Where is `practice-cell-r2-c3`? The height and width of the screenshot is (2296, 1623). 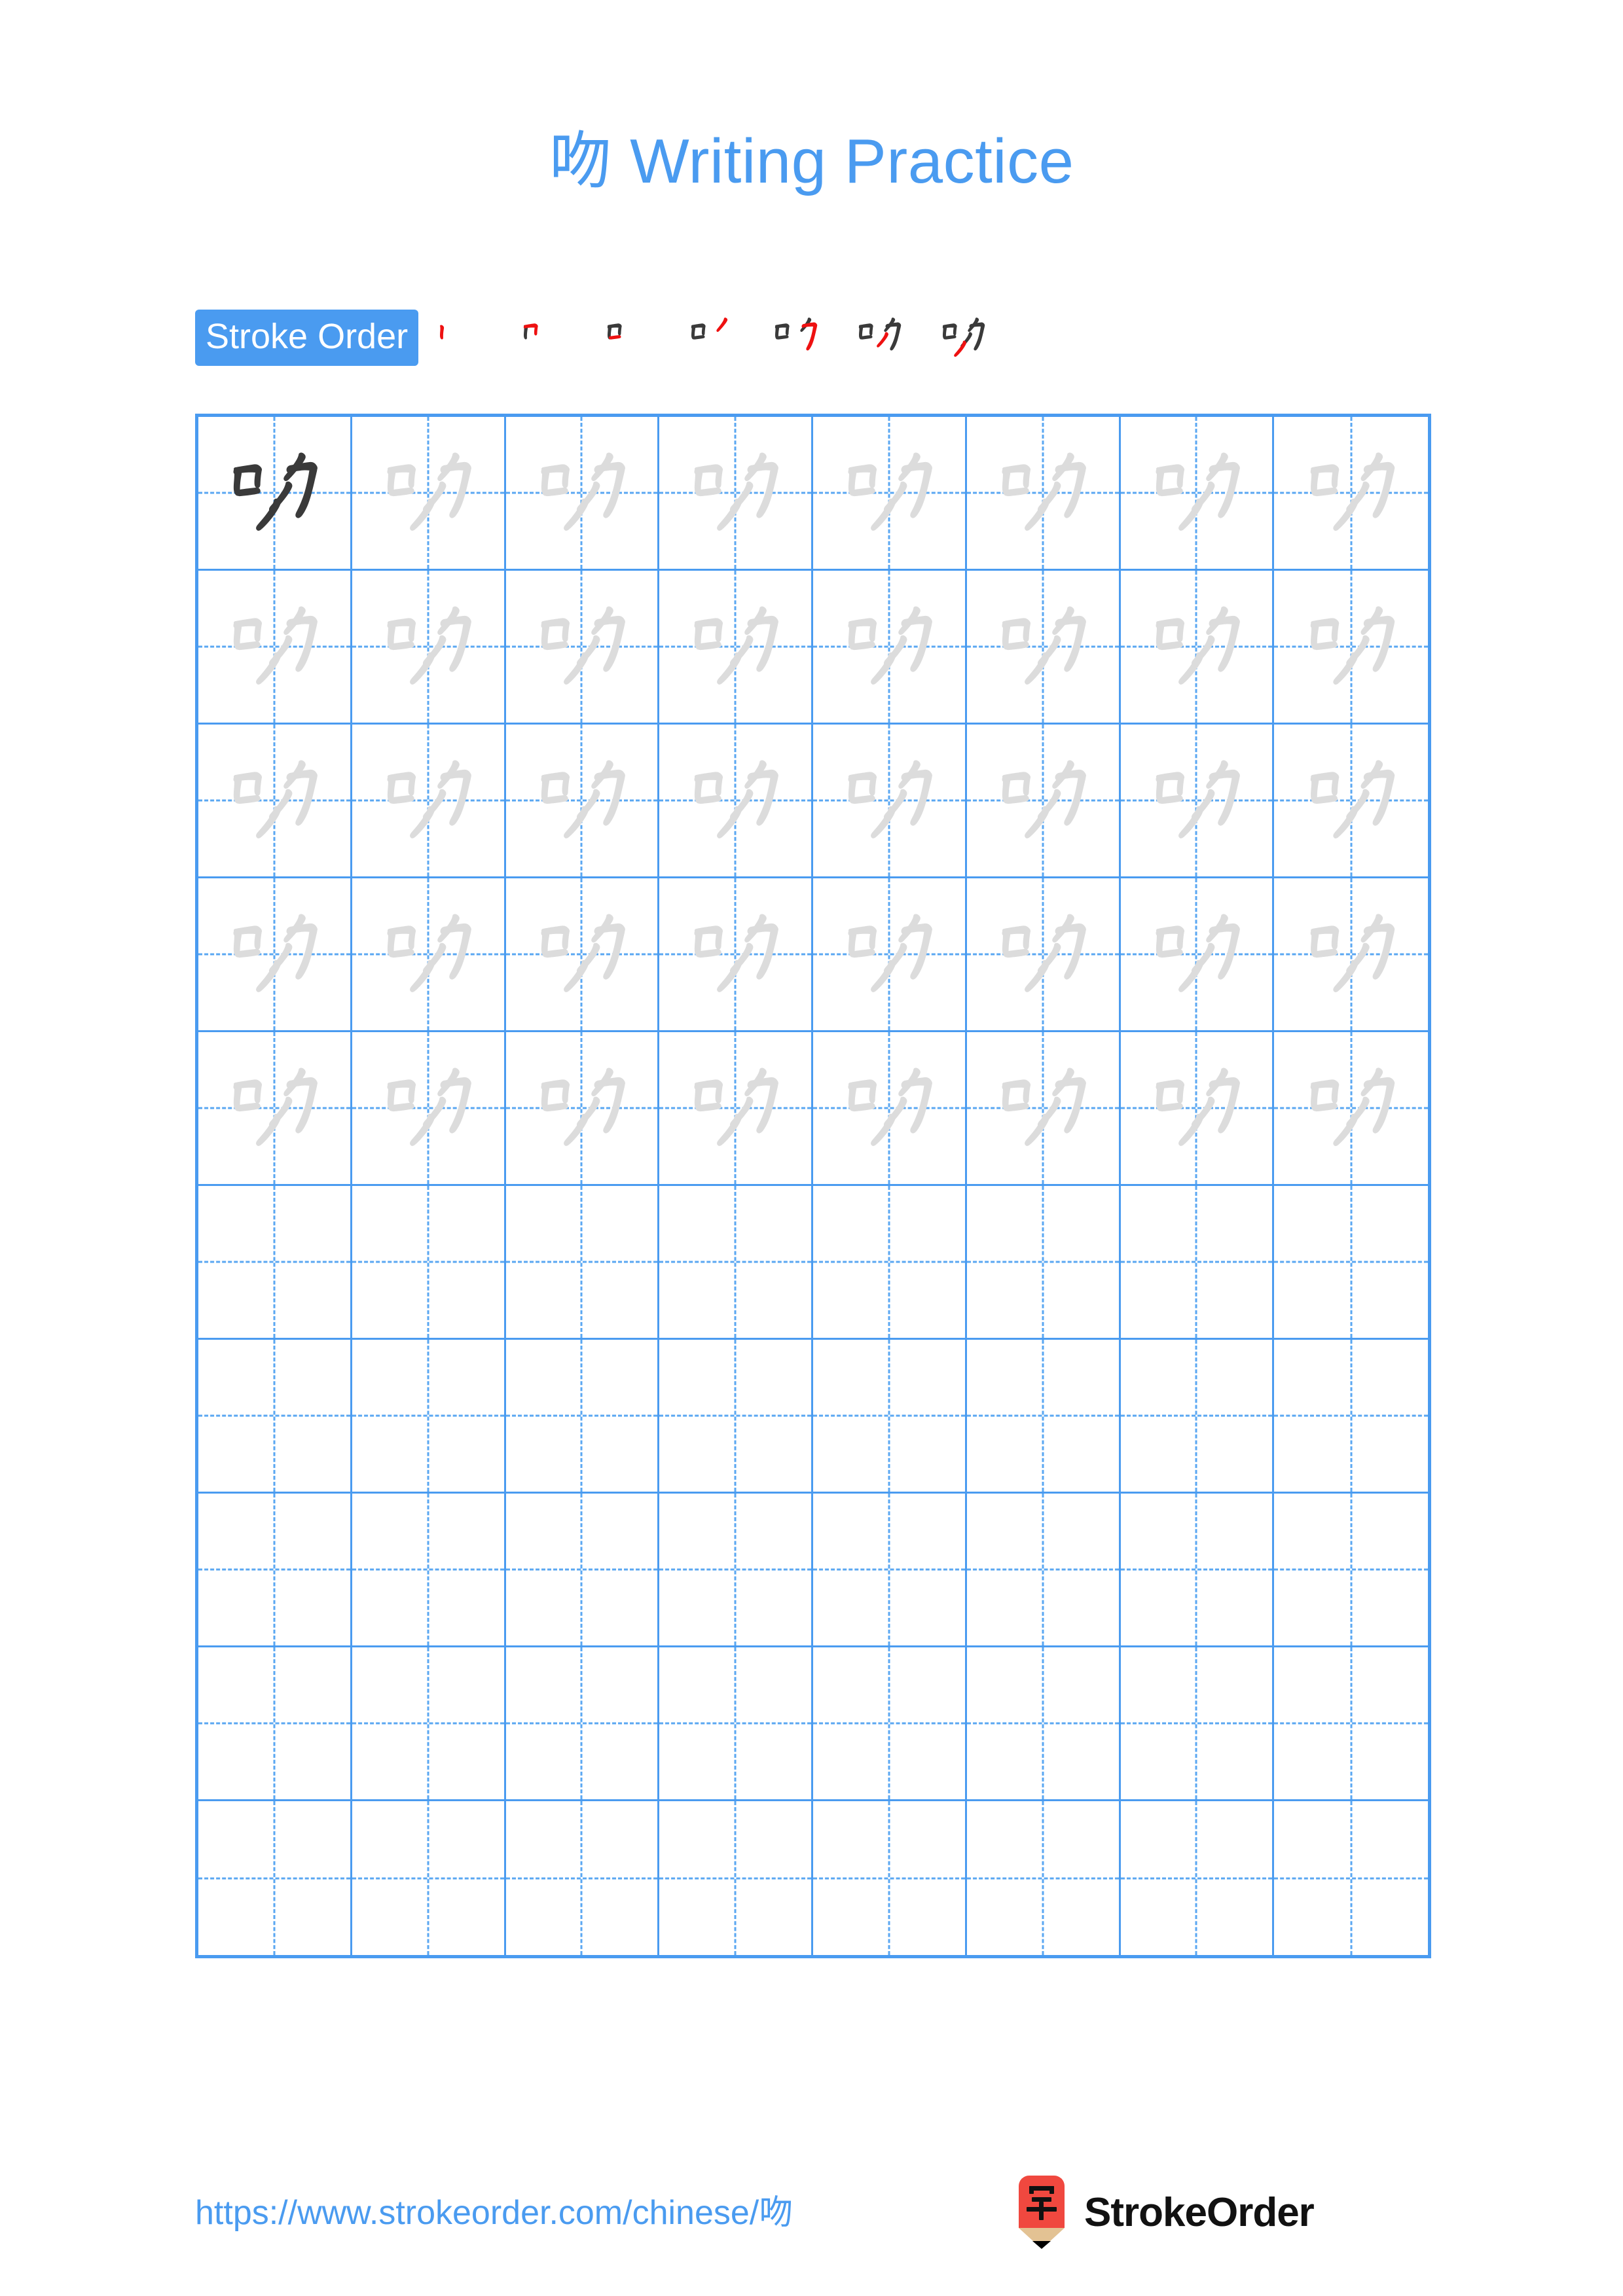 practice-cell-r2-c3 is located at coordinates (582, 648).